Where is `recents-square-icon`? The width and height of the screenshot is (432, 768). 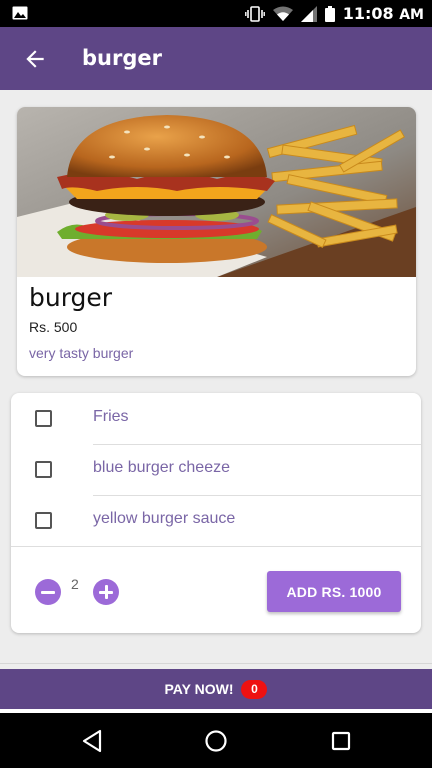
recents-square-icon is located at coordinates (341, 741).